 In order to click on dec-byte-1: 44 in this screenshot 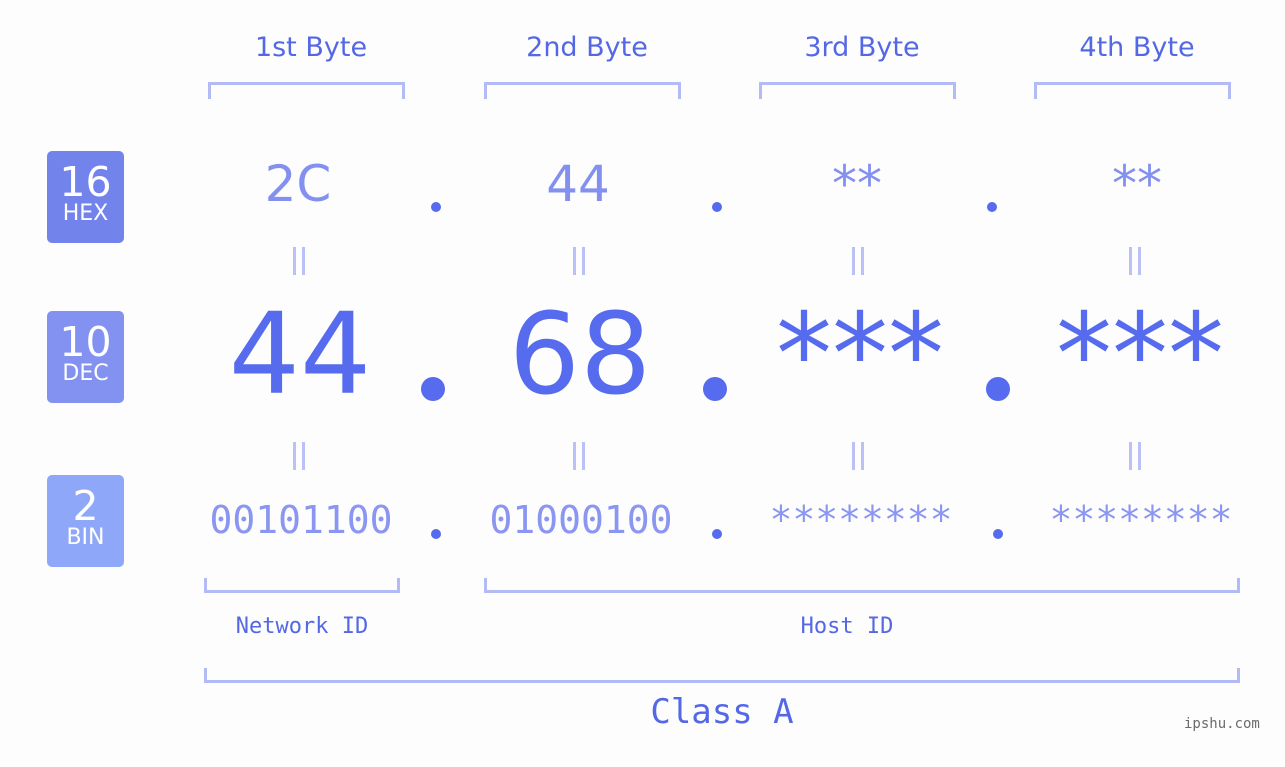, I will do `click(300, 355)`.